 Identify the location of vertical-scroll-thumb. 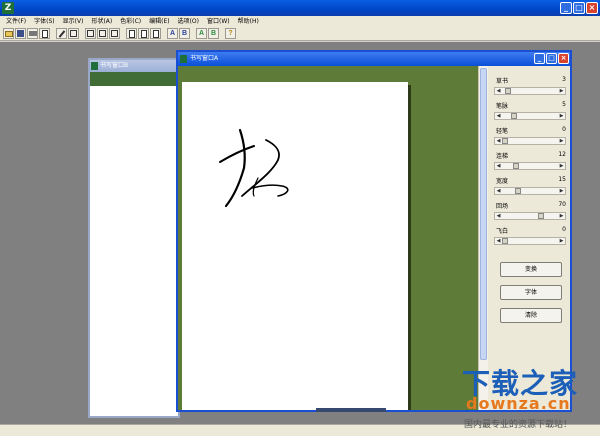
(483, 214).